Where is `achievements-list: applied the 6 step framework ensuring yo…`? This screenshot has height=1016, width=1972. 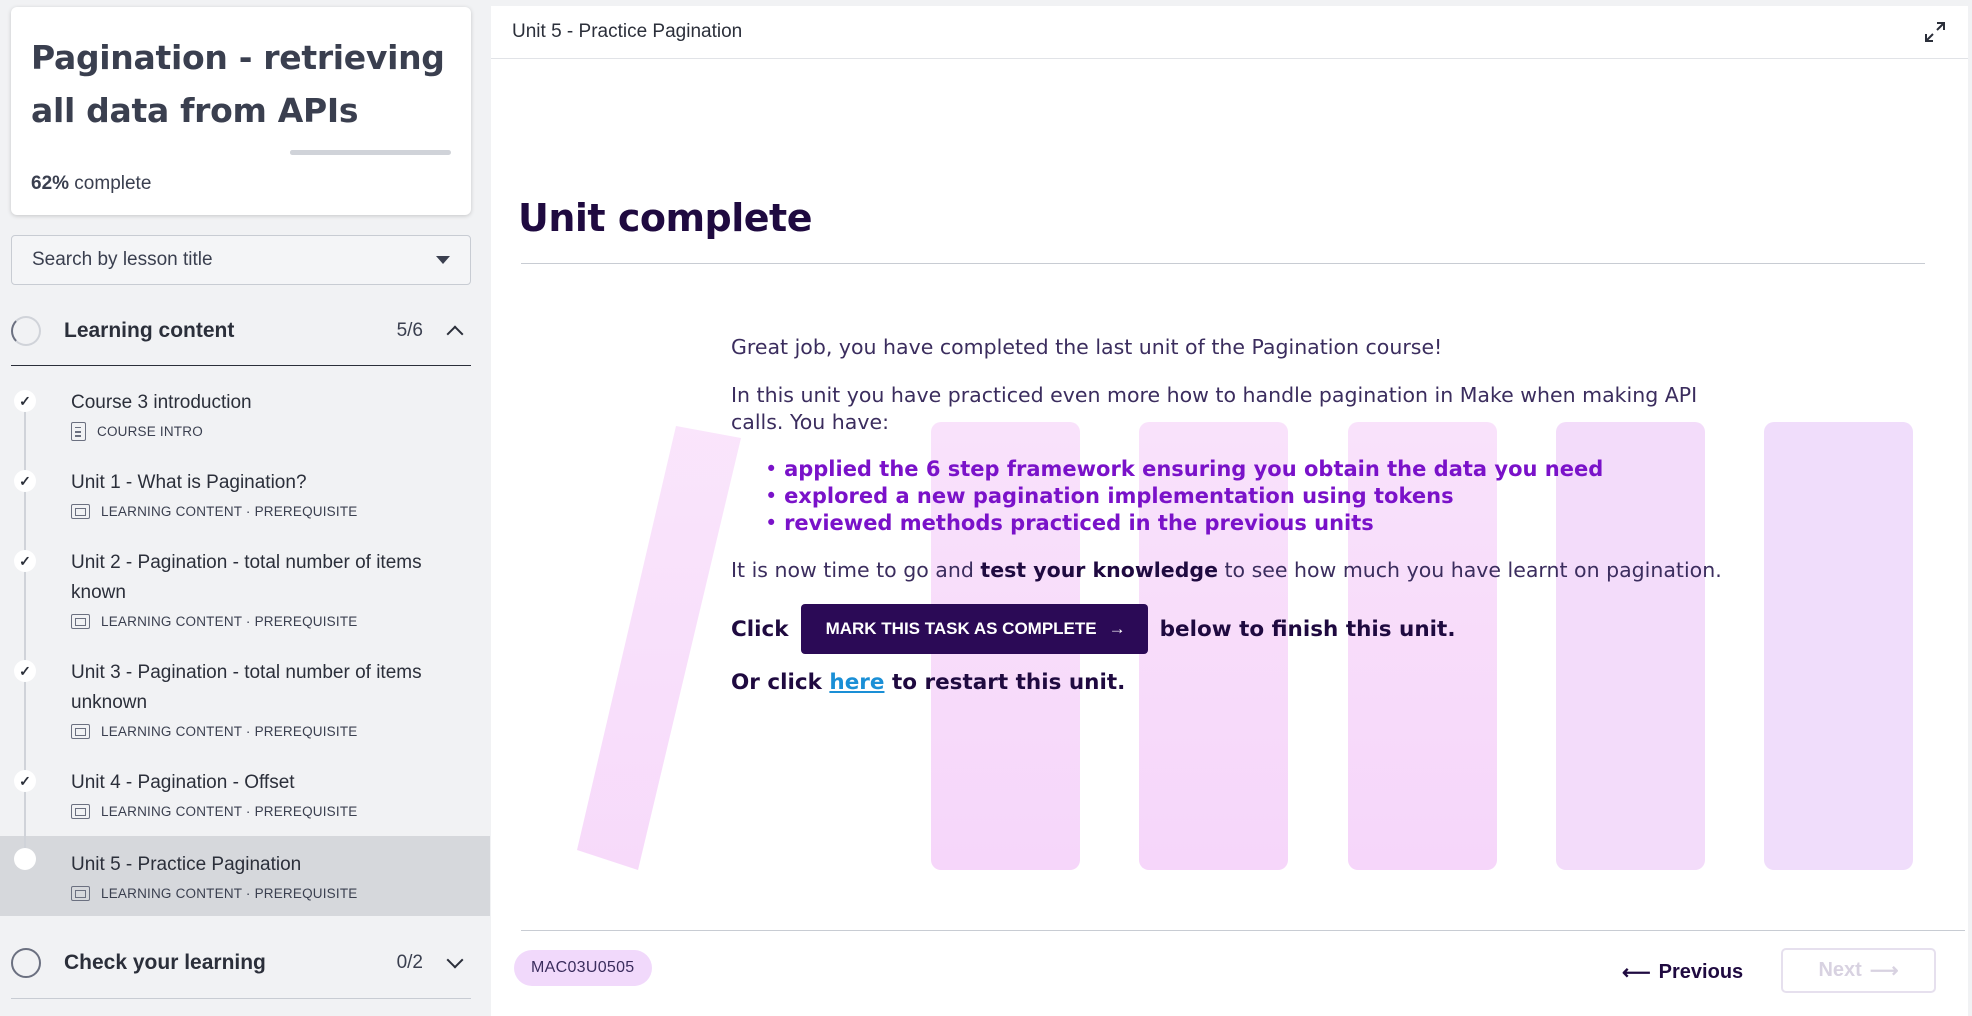 achievements-list: applied the 6 step framework ensuring yo… is located at coordinates (1248, 496).